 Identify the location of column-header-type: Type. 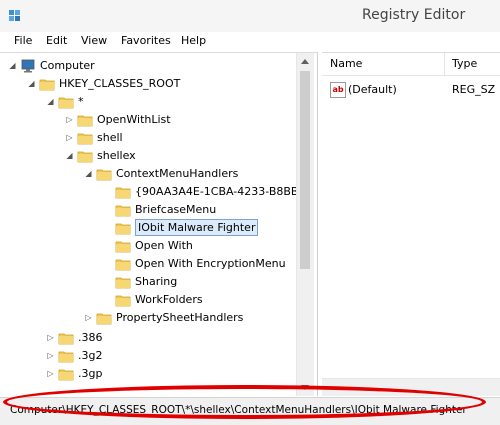
(472, 64).